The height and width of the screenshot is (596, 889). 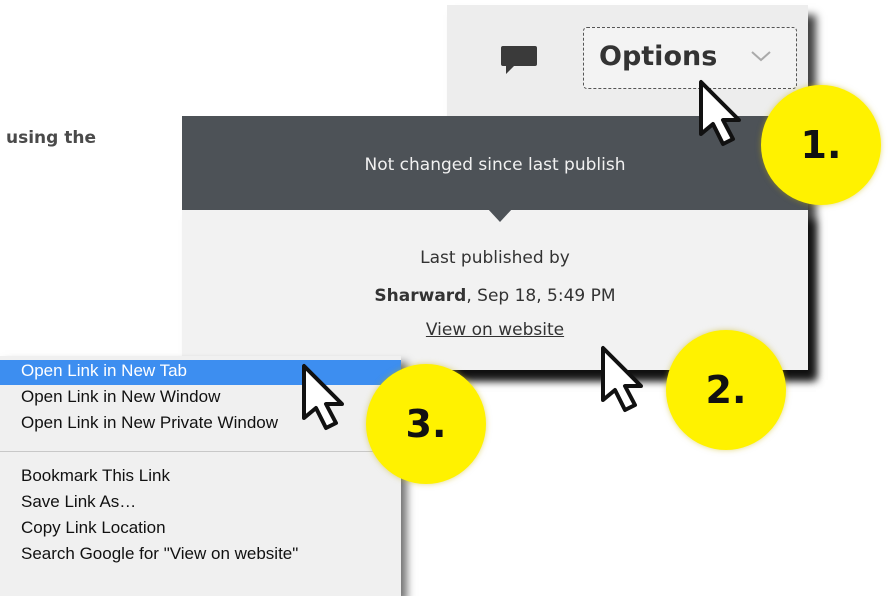 I want to click on last-published-label: Last published by, so click(x=495, y=258).